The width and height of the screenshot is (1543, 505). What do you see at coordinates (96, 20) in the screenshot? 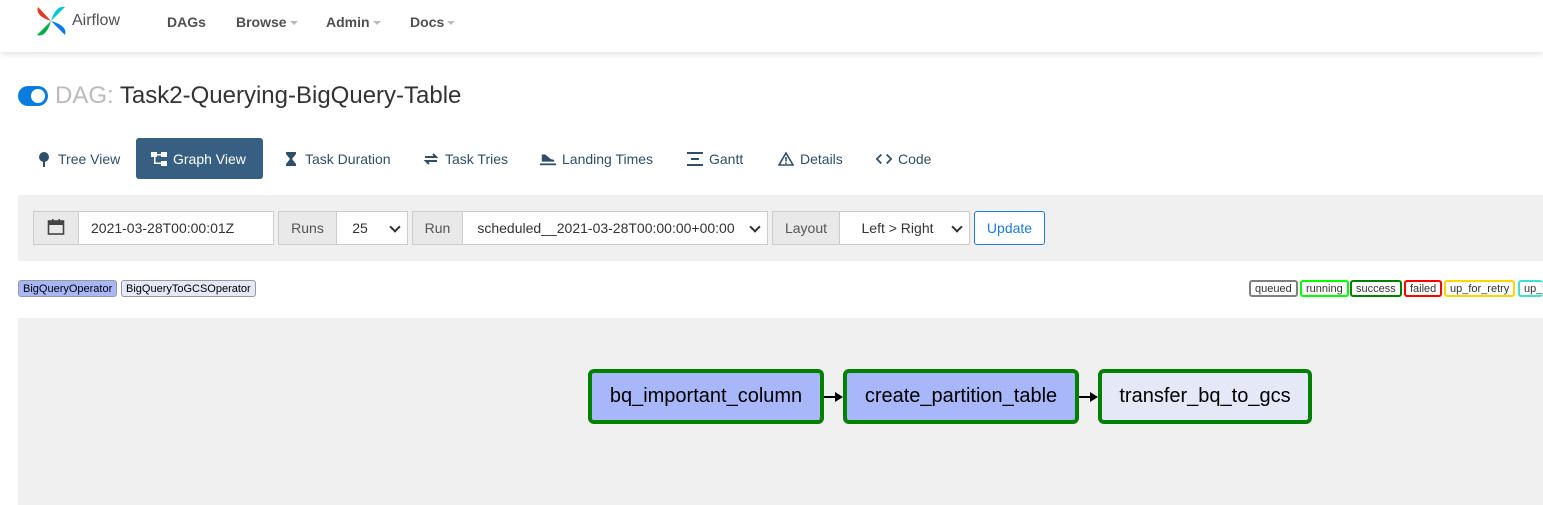
I see `brand-name: Airflow` at bounding box center [96, 20].